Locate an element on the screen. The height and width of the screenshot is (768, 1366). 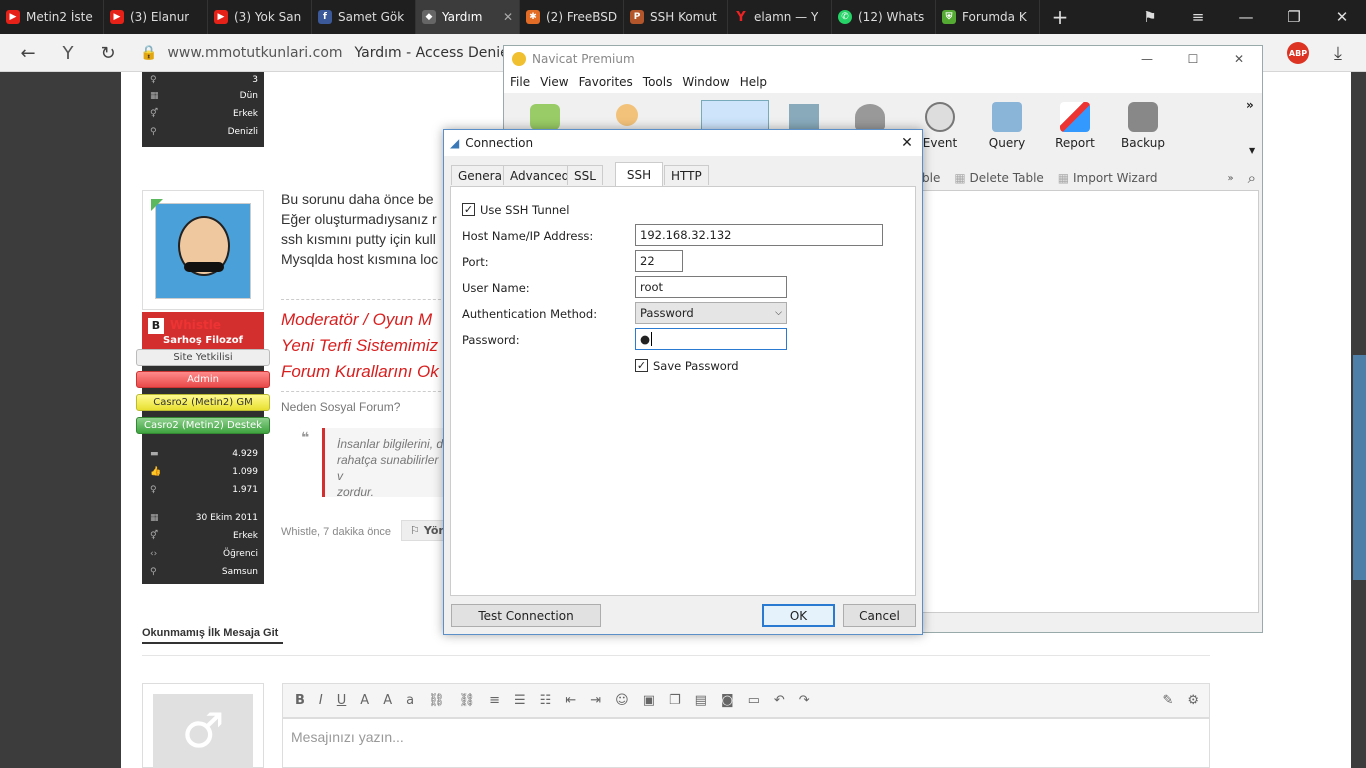
browser-tab: ▶ Metin2 İste is located at coordinates (52, 17).